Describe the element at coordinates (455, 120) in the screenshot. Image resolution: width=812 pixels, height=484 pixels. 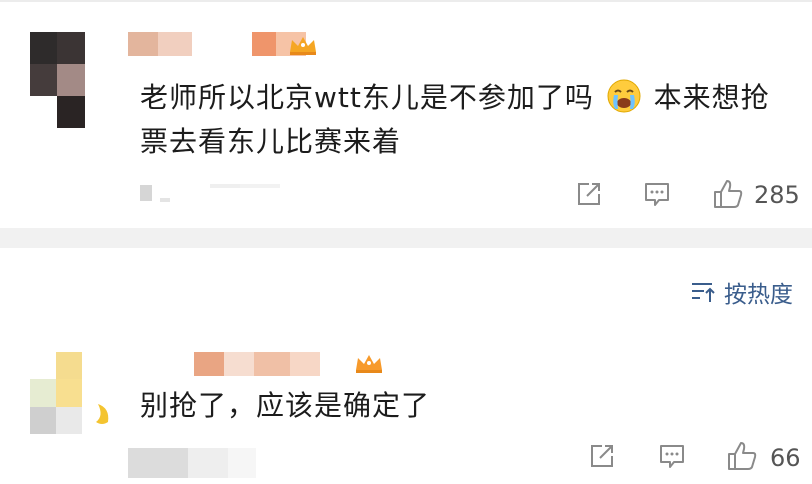
I see `comment-text: 老师所以北京wtt东儿是不参加了吗 本来想抢 票去看东儿比赛来着` at that location.